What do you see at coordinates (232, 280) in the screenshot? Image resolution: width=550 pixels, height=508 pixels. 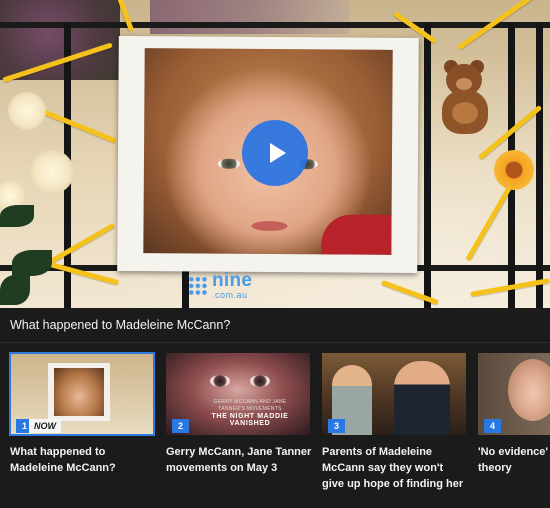 I see `brand-word: nine` at bounding box center [232, 280].